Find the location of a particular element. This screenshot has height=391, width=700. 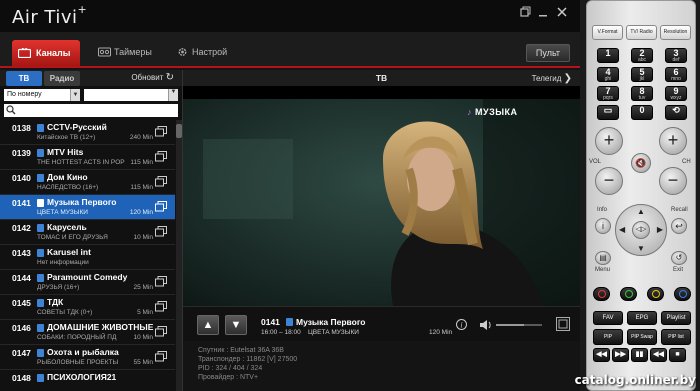

tab-settings: Настрой is located at coordinates (198, 52).